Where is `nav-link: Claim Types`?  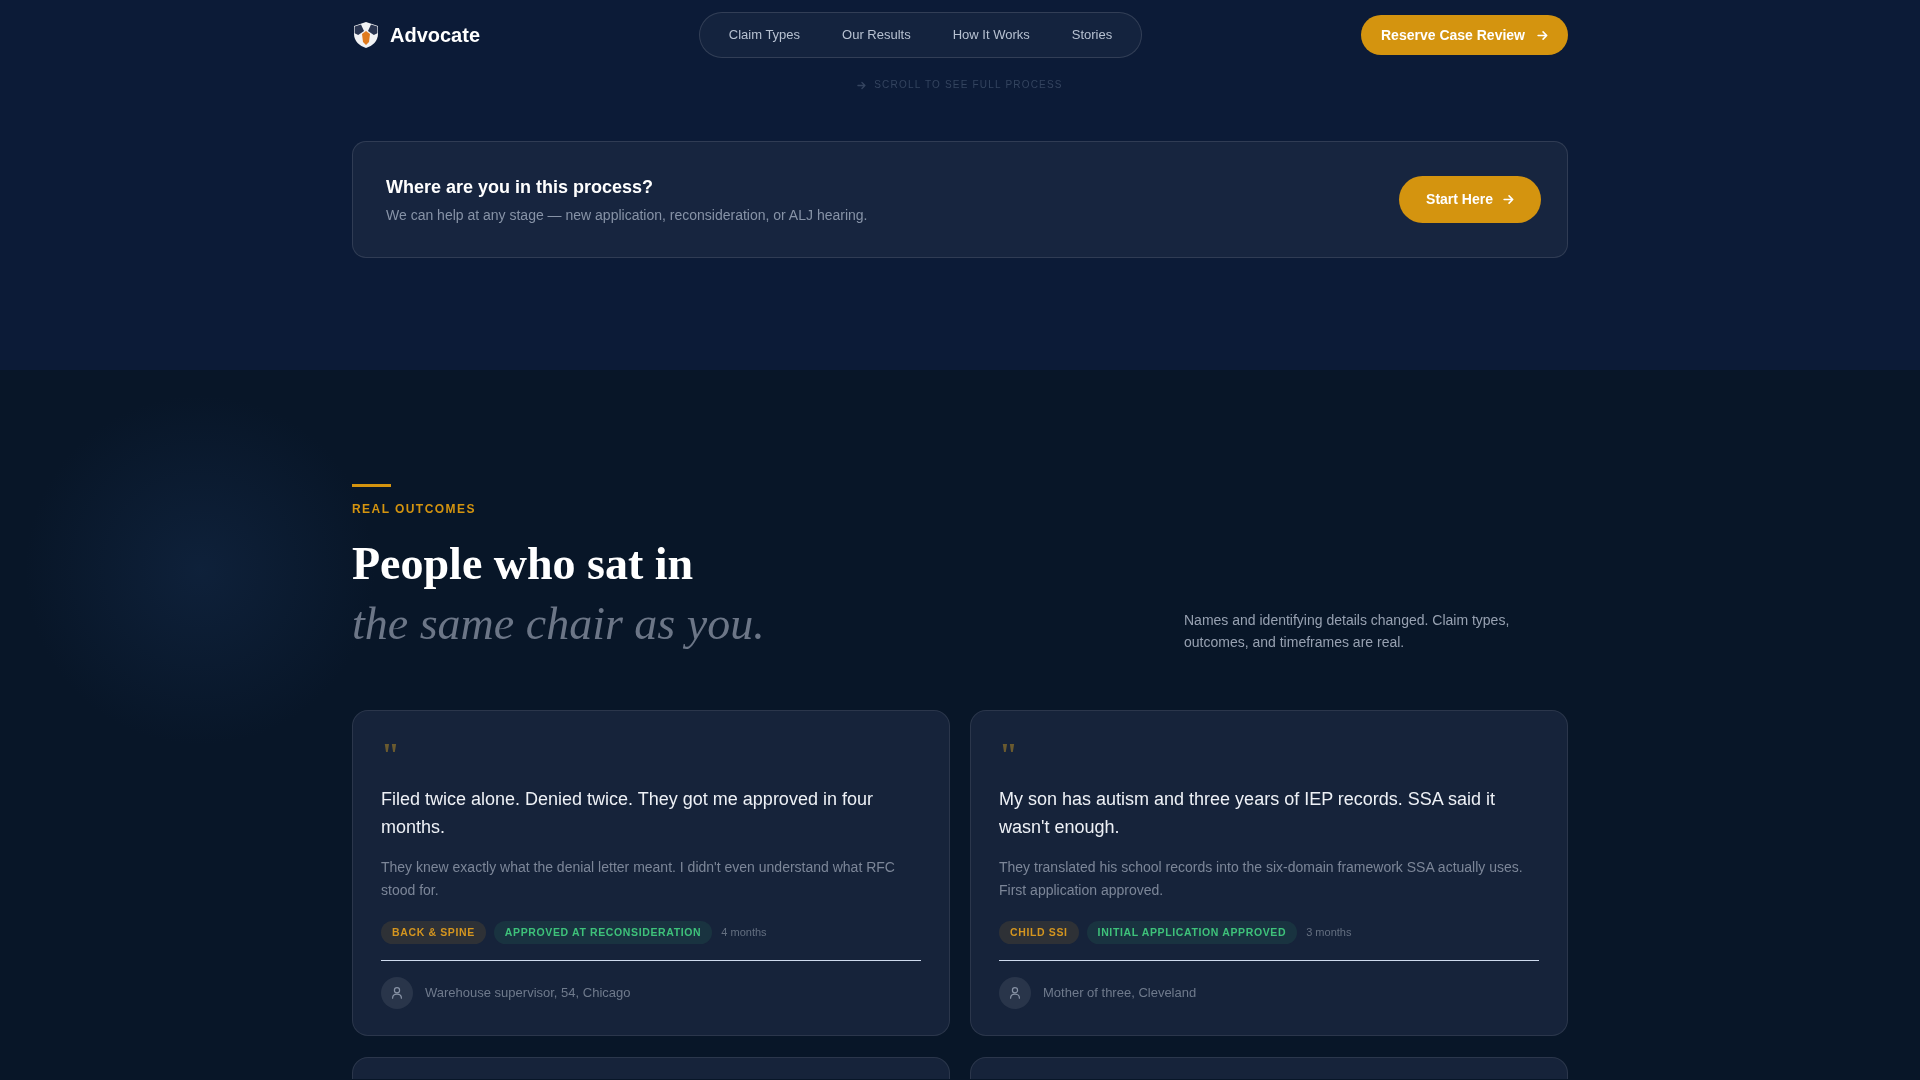 nav-link: Claim Types is located at coordinates (764, 35).